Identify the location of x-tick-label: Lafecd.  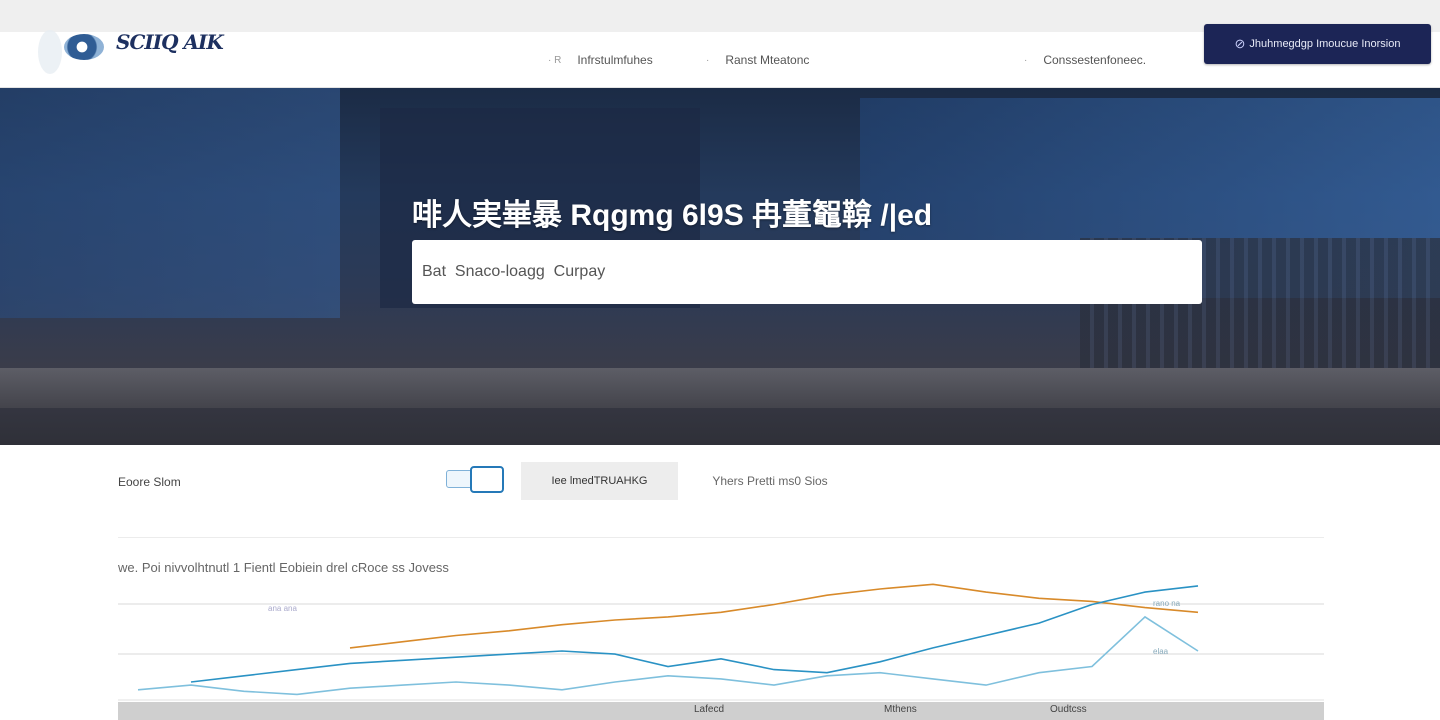
(709, 709).